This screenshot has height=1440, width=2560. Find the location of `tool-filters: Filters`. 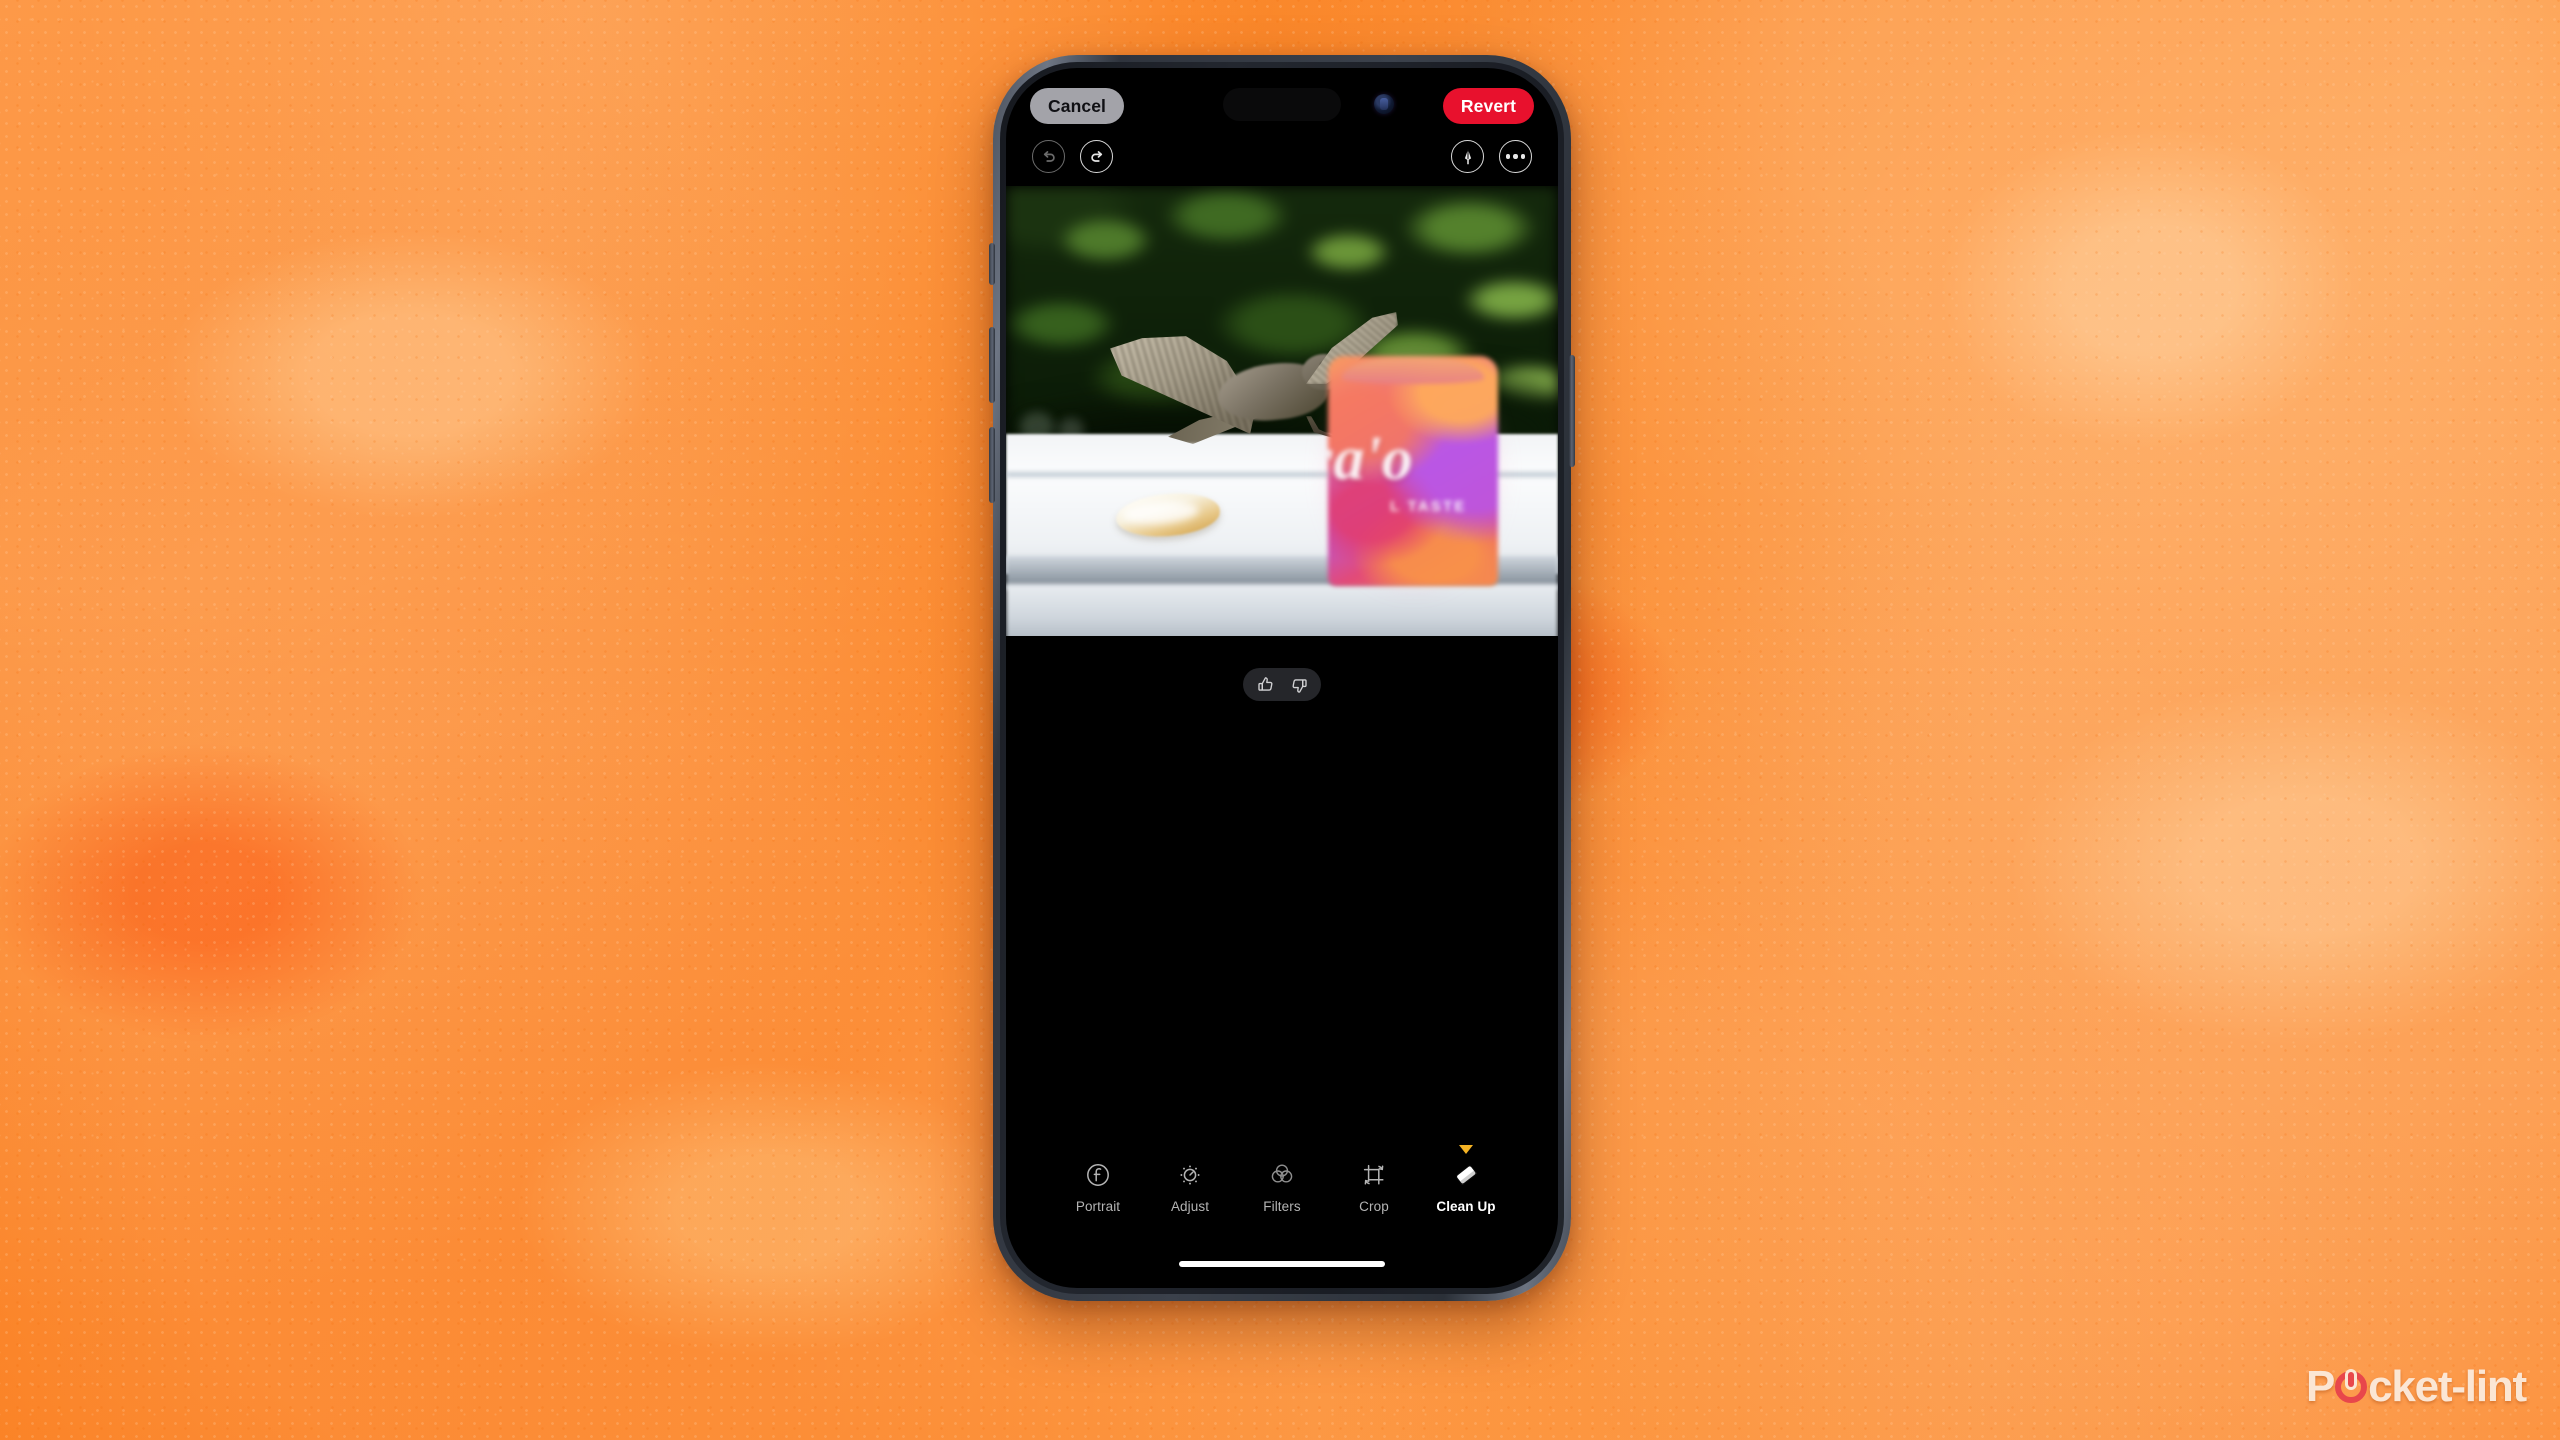

tool-filters: Filters is located at coordinates (1282, 1186).